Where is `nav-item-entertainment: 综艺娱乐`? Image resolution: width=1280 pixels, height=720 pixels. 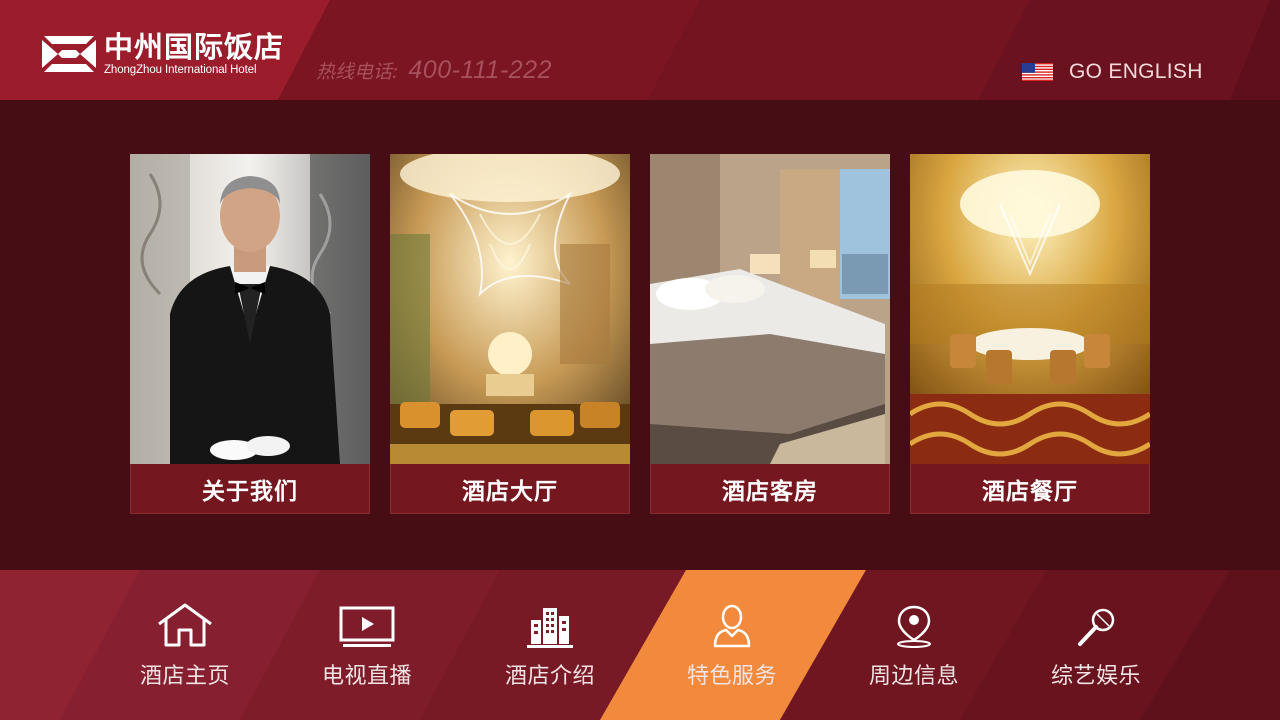 nav-item-entertainment: 综艺娱乐 is located at coordinates (1096, 645).